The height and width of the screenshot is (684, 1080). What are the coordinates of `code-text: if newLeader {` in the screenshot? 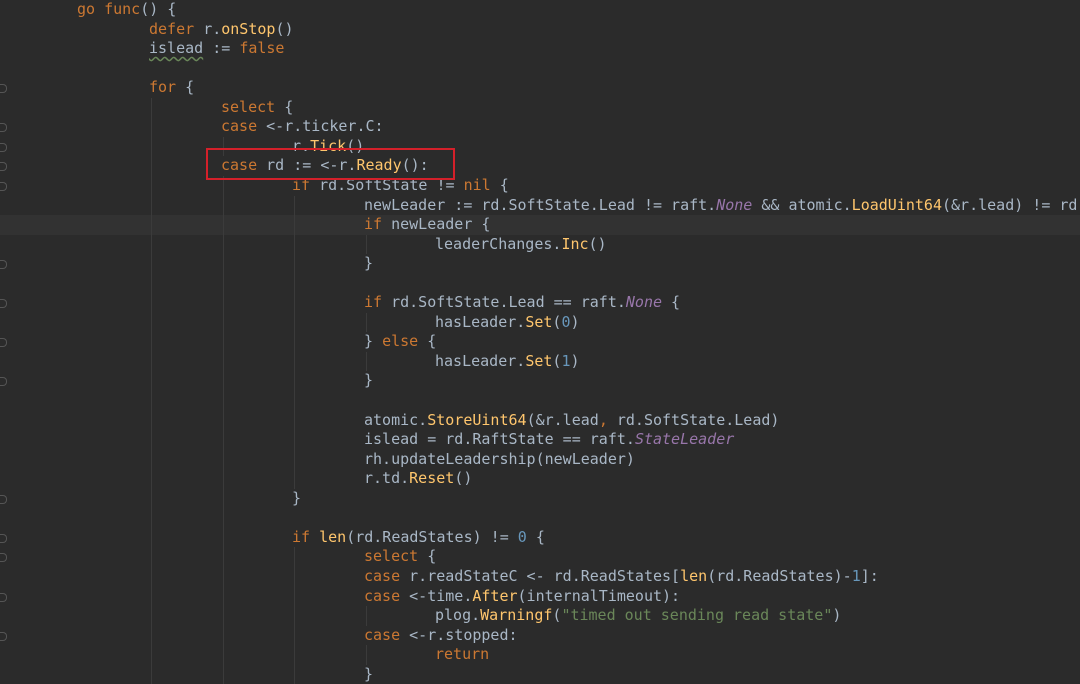 It's located at (427, 225).